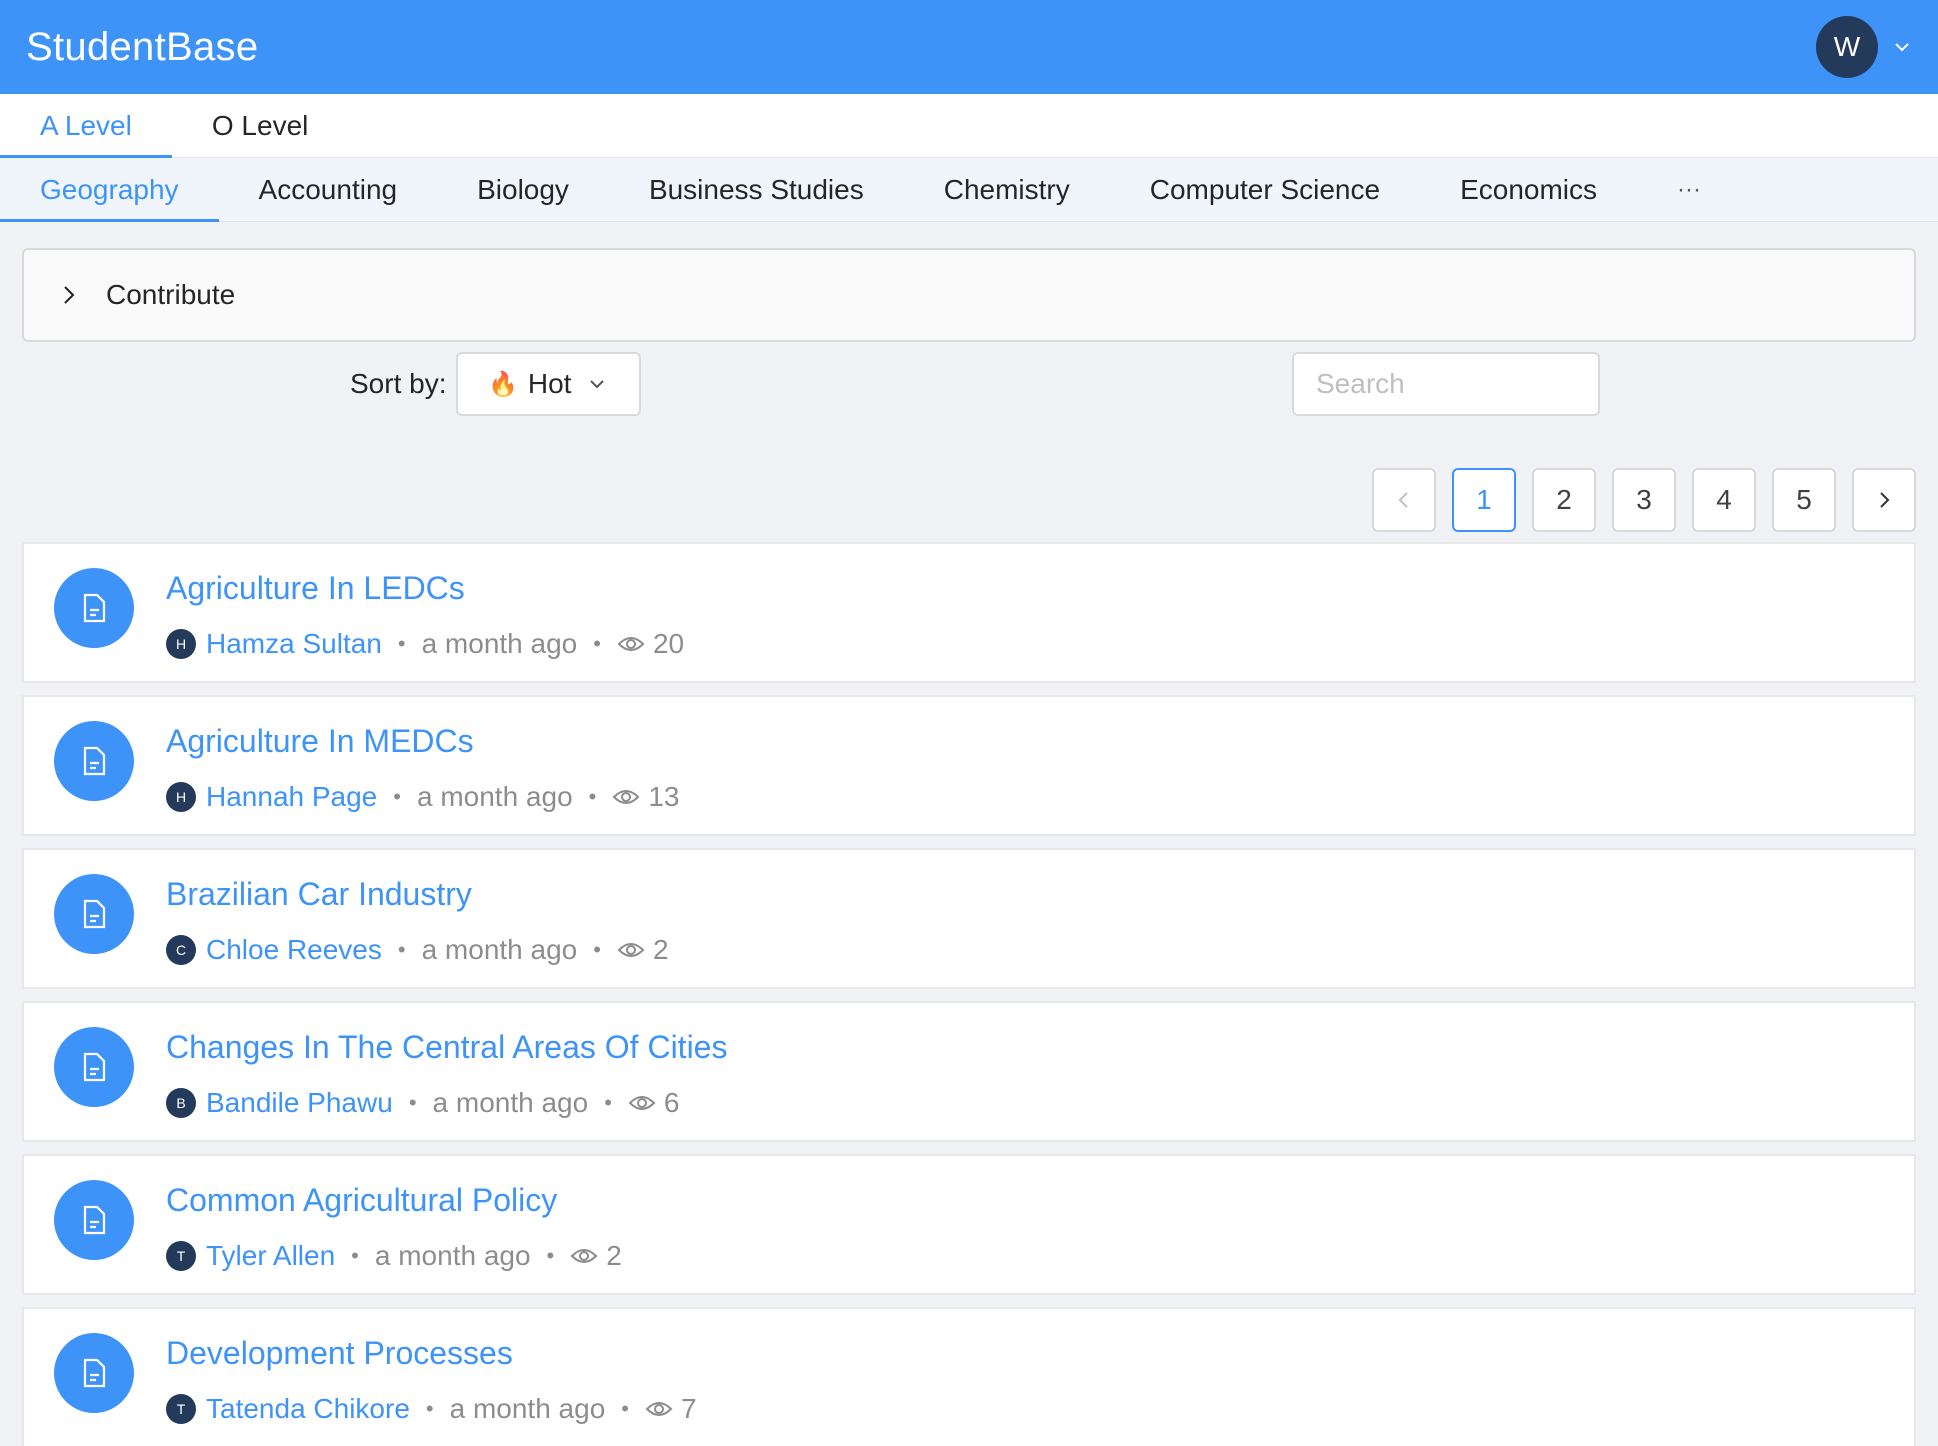  Describe the element at coordinates (1804, 500) in the screenshot. I see `page-5-button: 5` at that location.